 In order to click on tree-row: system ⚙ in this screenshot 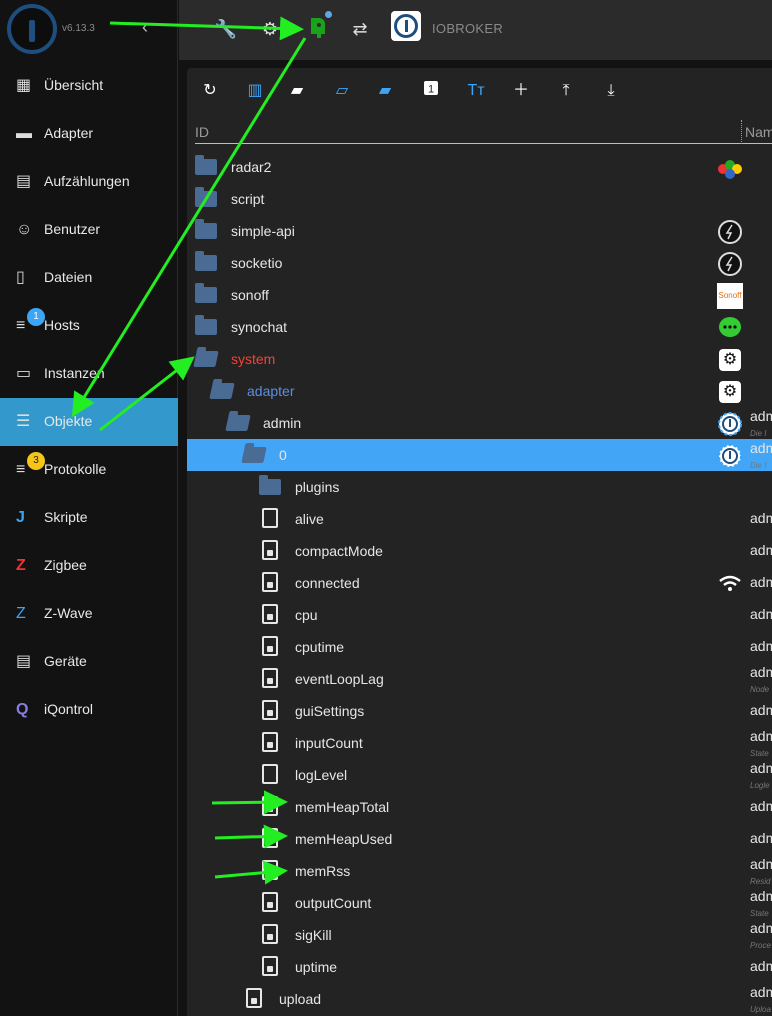, I will do `click(479, 359)`.